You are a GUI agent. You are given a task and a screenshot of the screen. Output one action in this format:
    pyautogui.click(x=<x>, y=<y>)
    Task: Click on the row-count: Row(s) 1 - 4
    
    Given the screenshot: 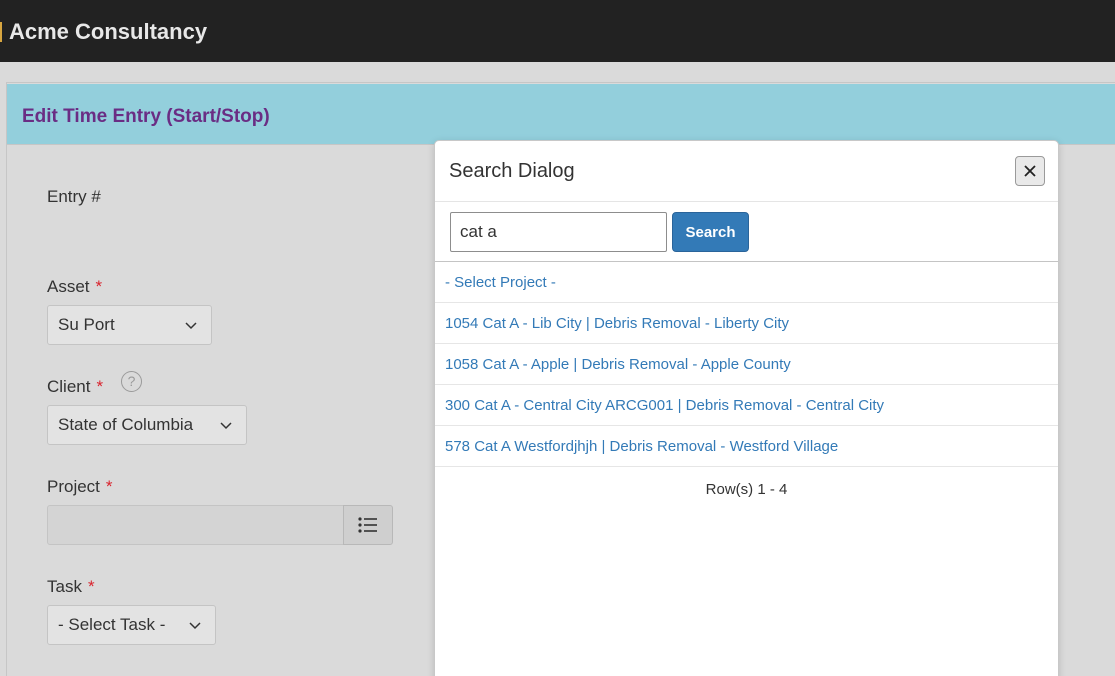 What is the action you would take?
    pyautogui.click(x=746, y=489)
    